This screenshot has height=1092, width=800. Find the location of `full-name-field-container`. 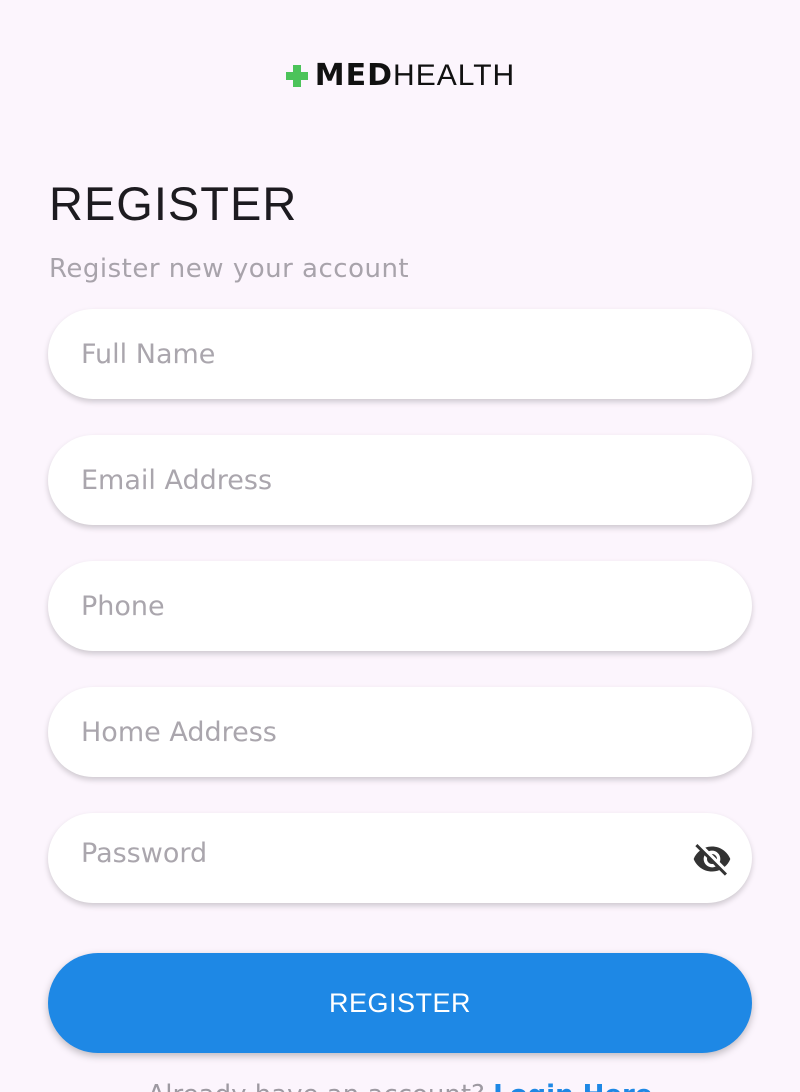

full-name-field-container is located at coordinates (400, 354).